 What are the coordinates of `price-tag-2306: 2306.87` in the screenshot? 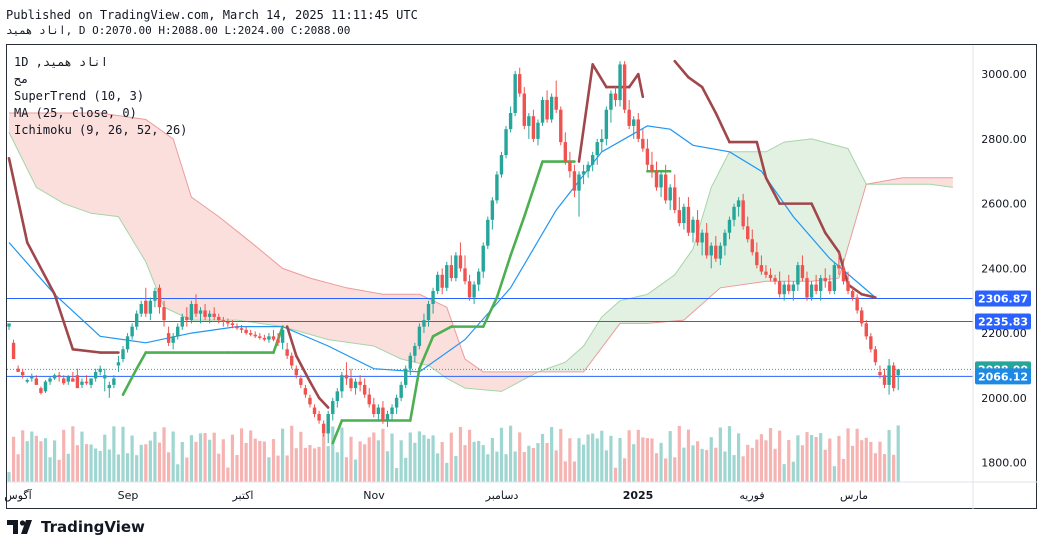 It's located at (1003, 299).